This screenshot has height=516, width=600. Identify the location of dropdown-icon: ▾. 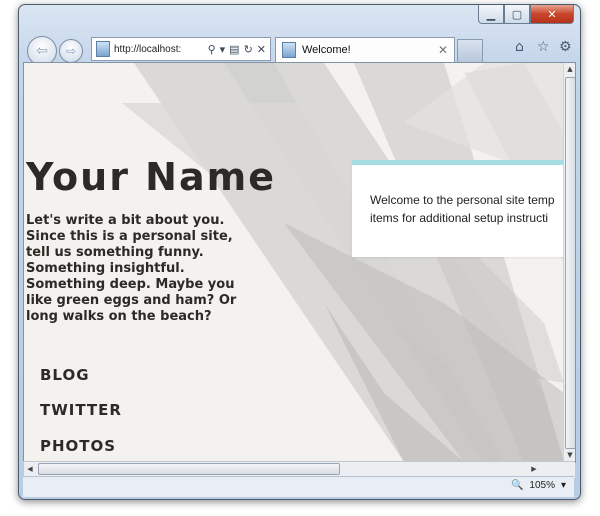
(223, 49).